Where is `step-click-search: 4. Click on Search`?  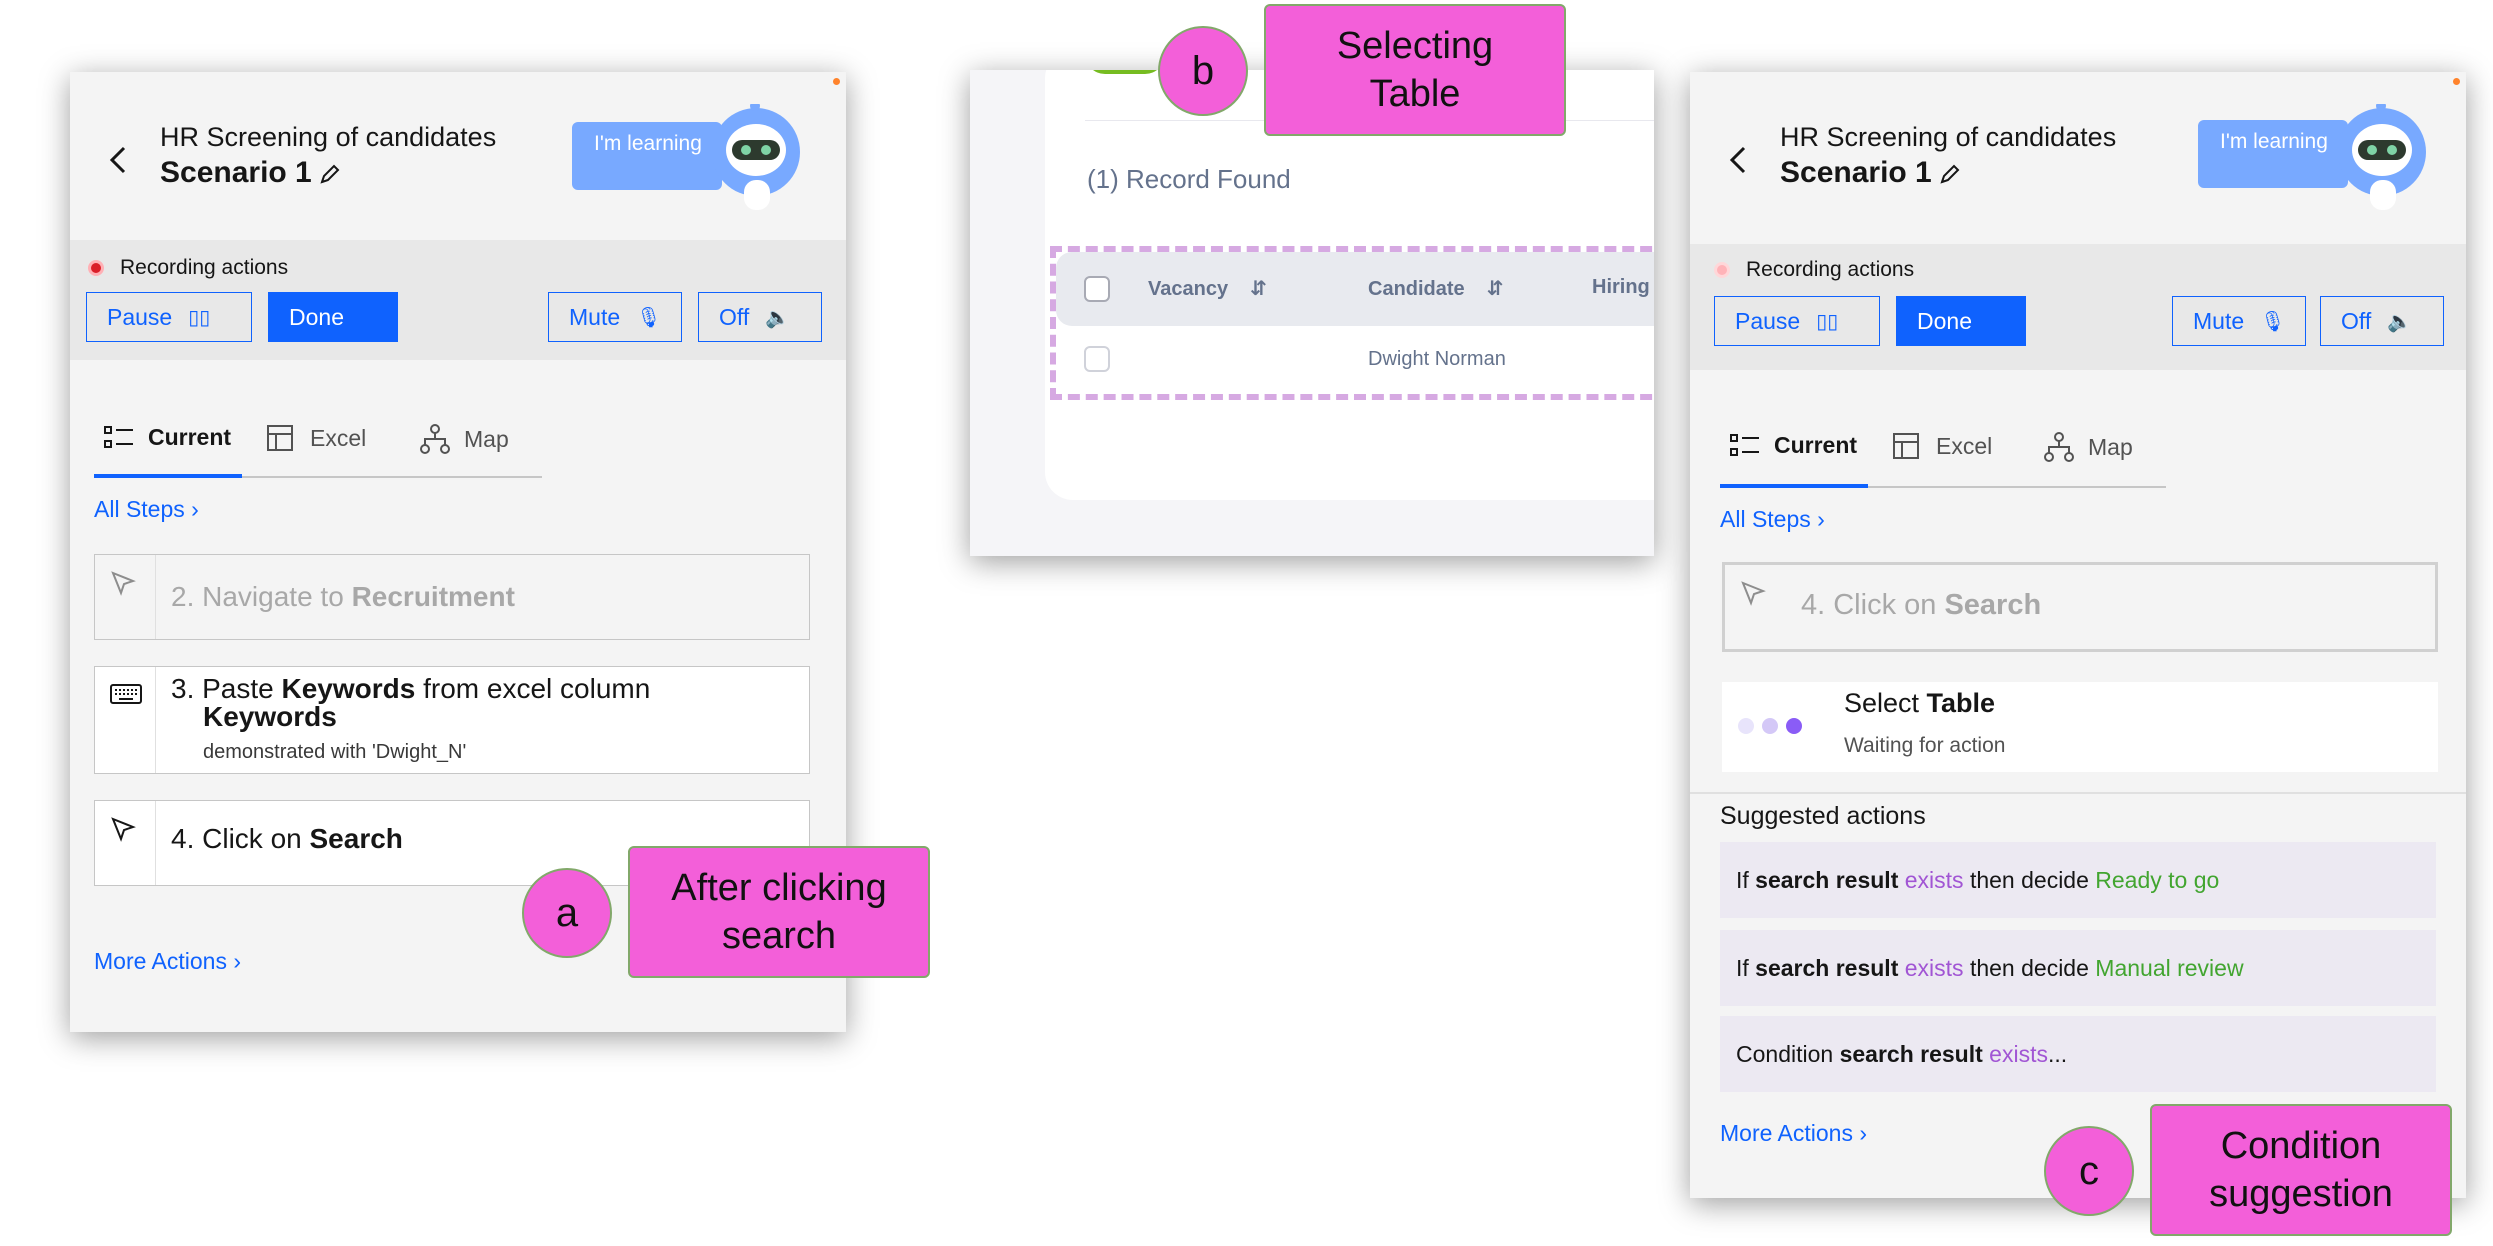 step-click-search: 4. Click on Search is located at coordinates (2080, 607).